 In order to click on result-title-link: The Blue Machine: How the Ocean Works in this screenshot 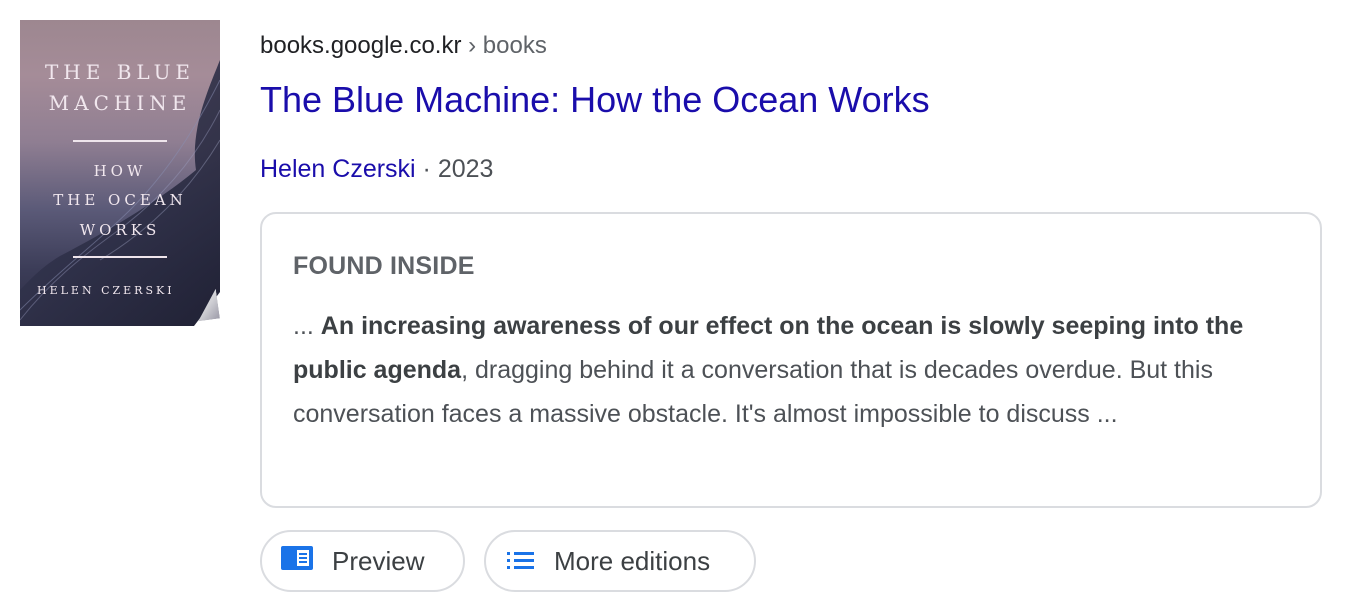, I will do `click(595, 100)`.